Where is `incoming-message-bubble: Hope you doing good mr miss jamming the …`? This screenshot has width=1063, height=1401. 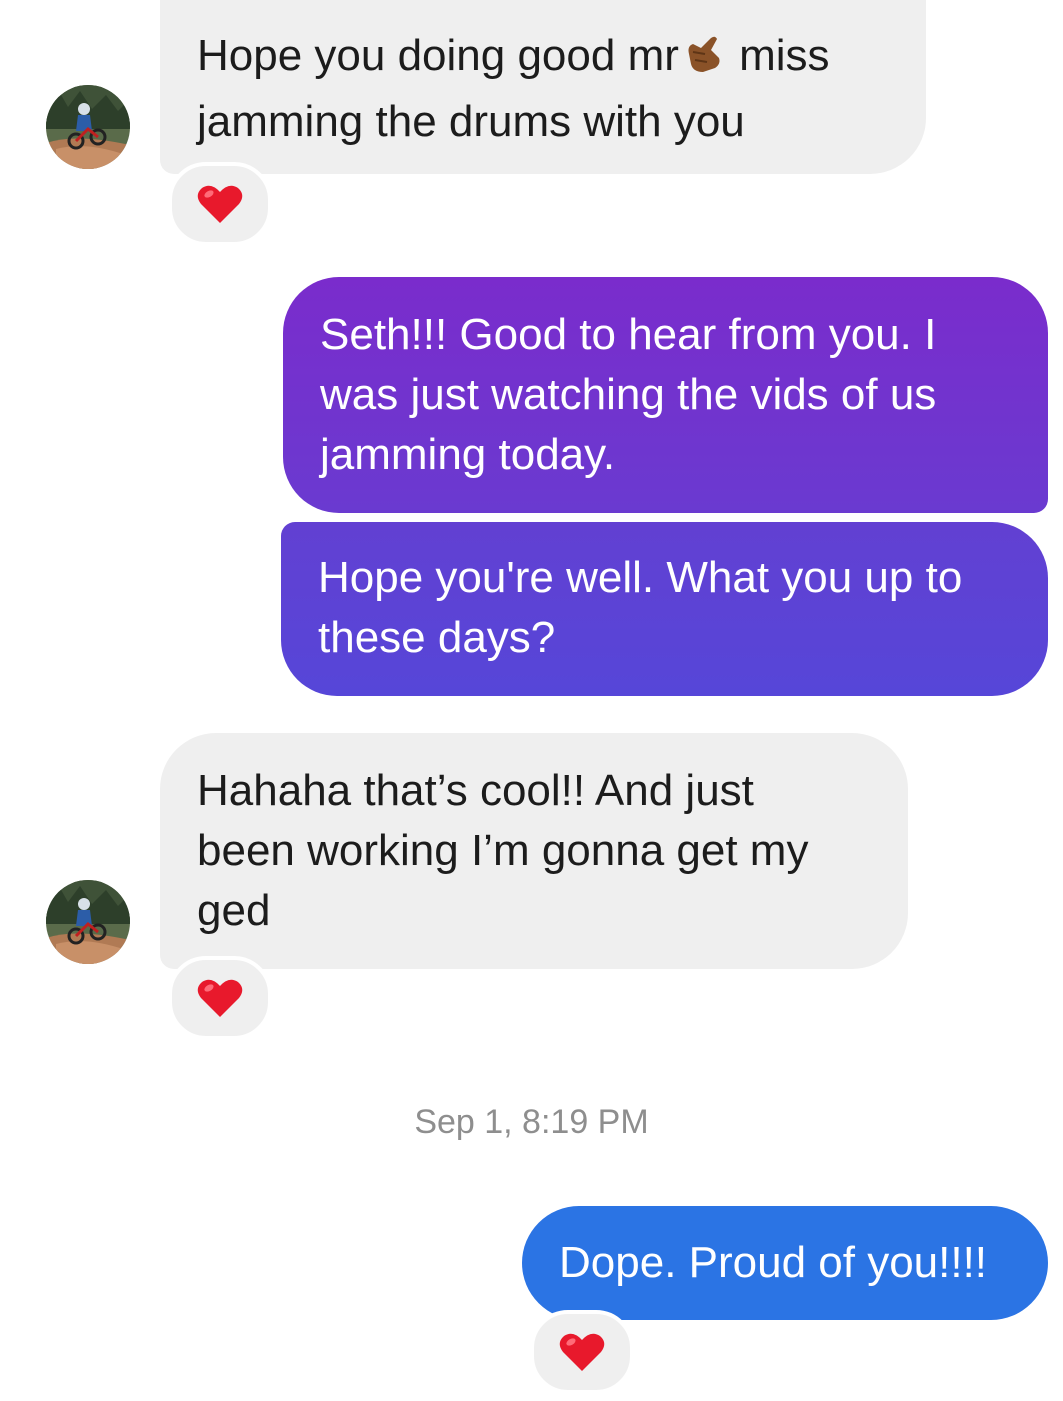
incoming-message-bubble: Hope you doing good mr miss jamming the … is located at coordinates (543, 87).